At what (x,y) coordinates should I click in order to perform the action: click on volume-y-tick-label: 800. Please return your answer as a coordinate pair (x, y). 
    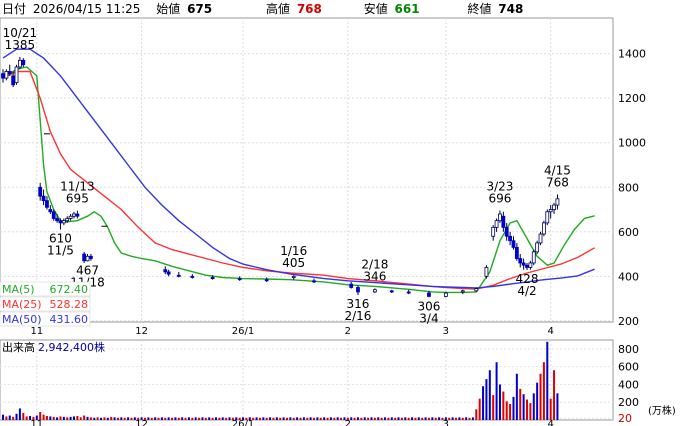
    Looking at the image, I should click on (628, 349).